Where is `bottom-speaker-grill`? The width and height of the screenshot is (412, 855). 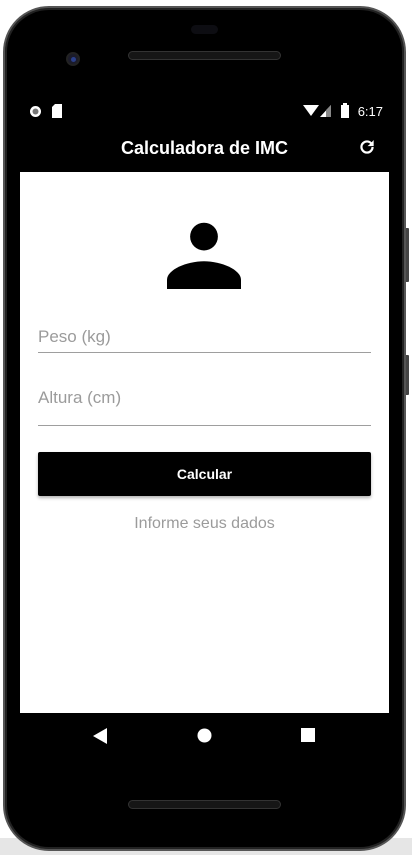
bottom-speaker-grill is located at coordinates (204, 804).